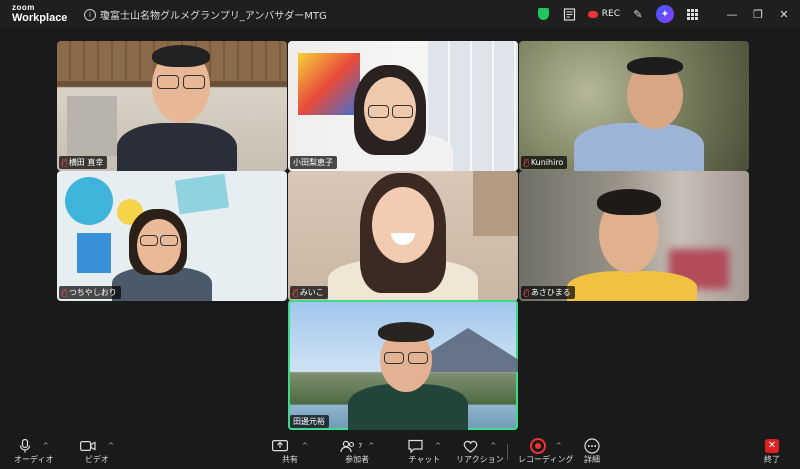  I want to click on participant-name: 横田 直幸, so click(86, 162).